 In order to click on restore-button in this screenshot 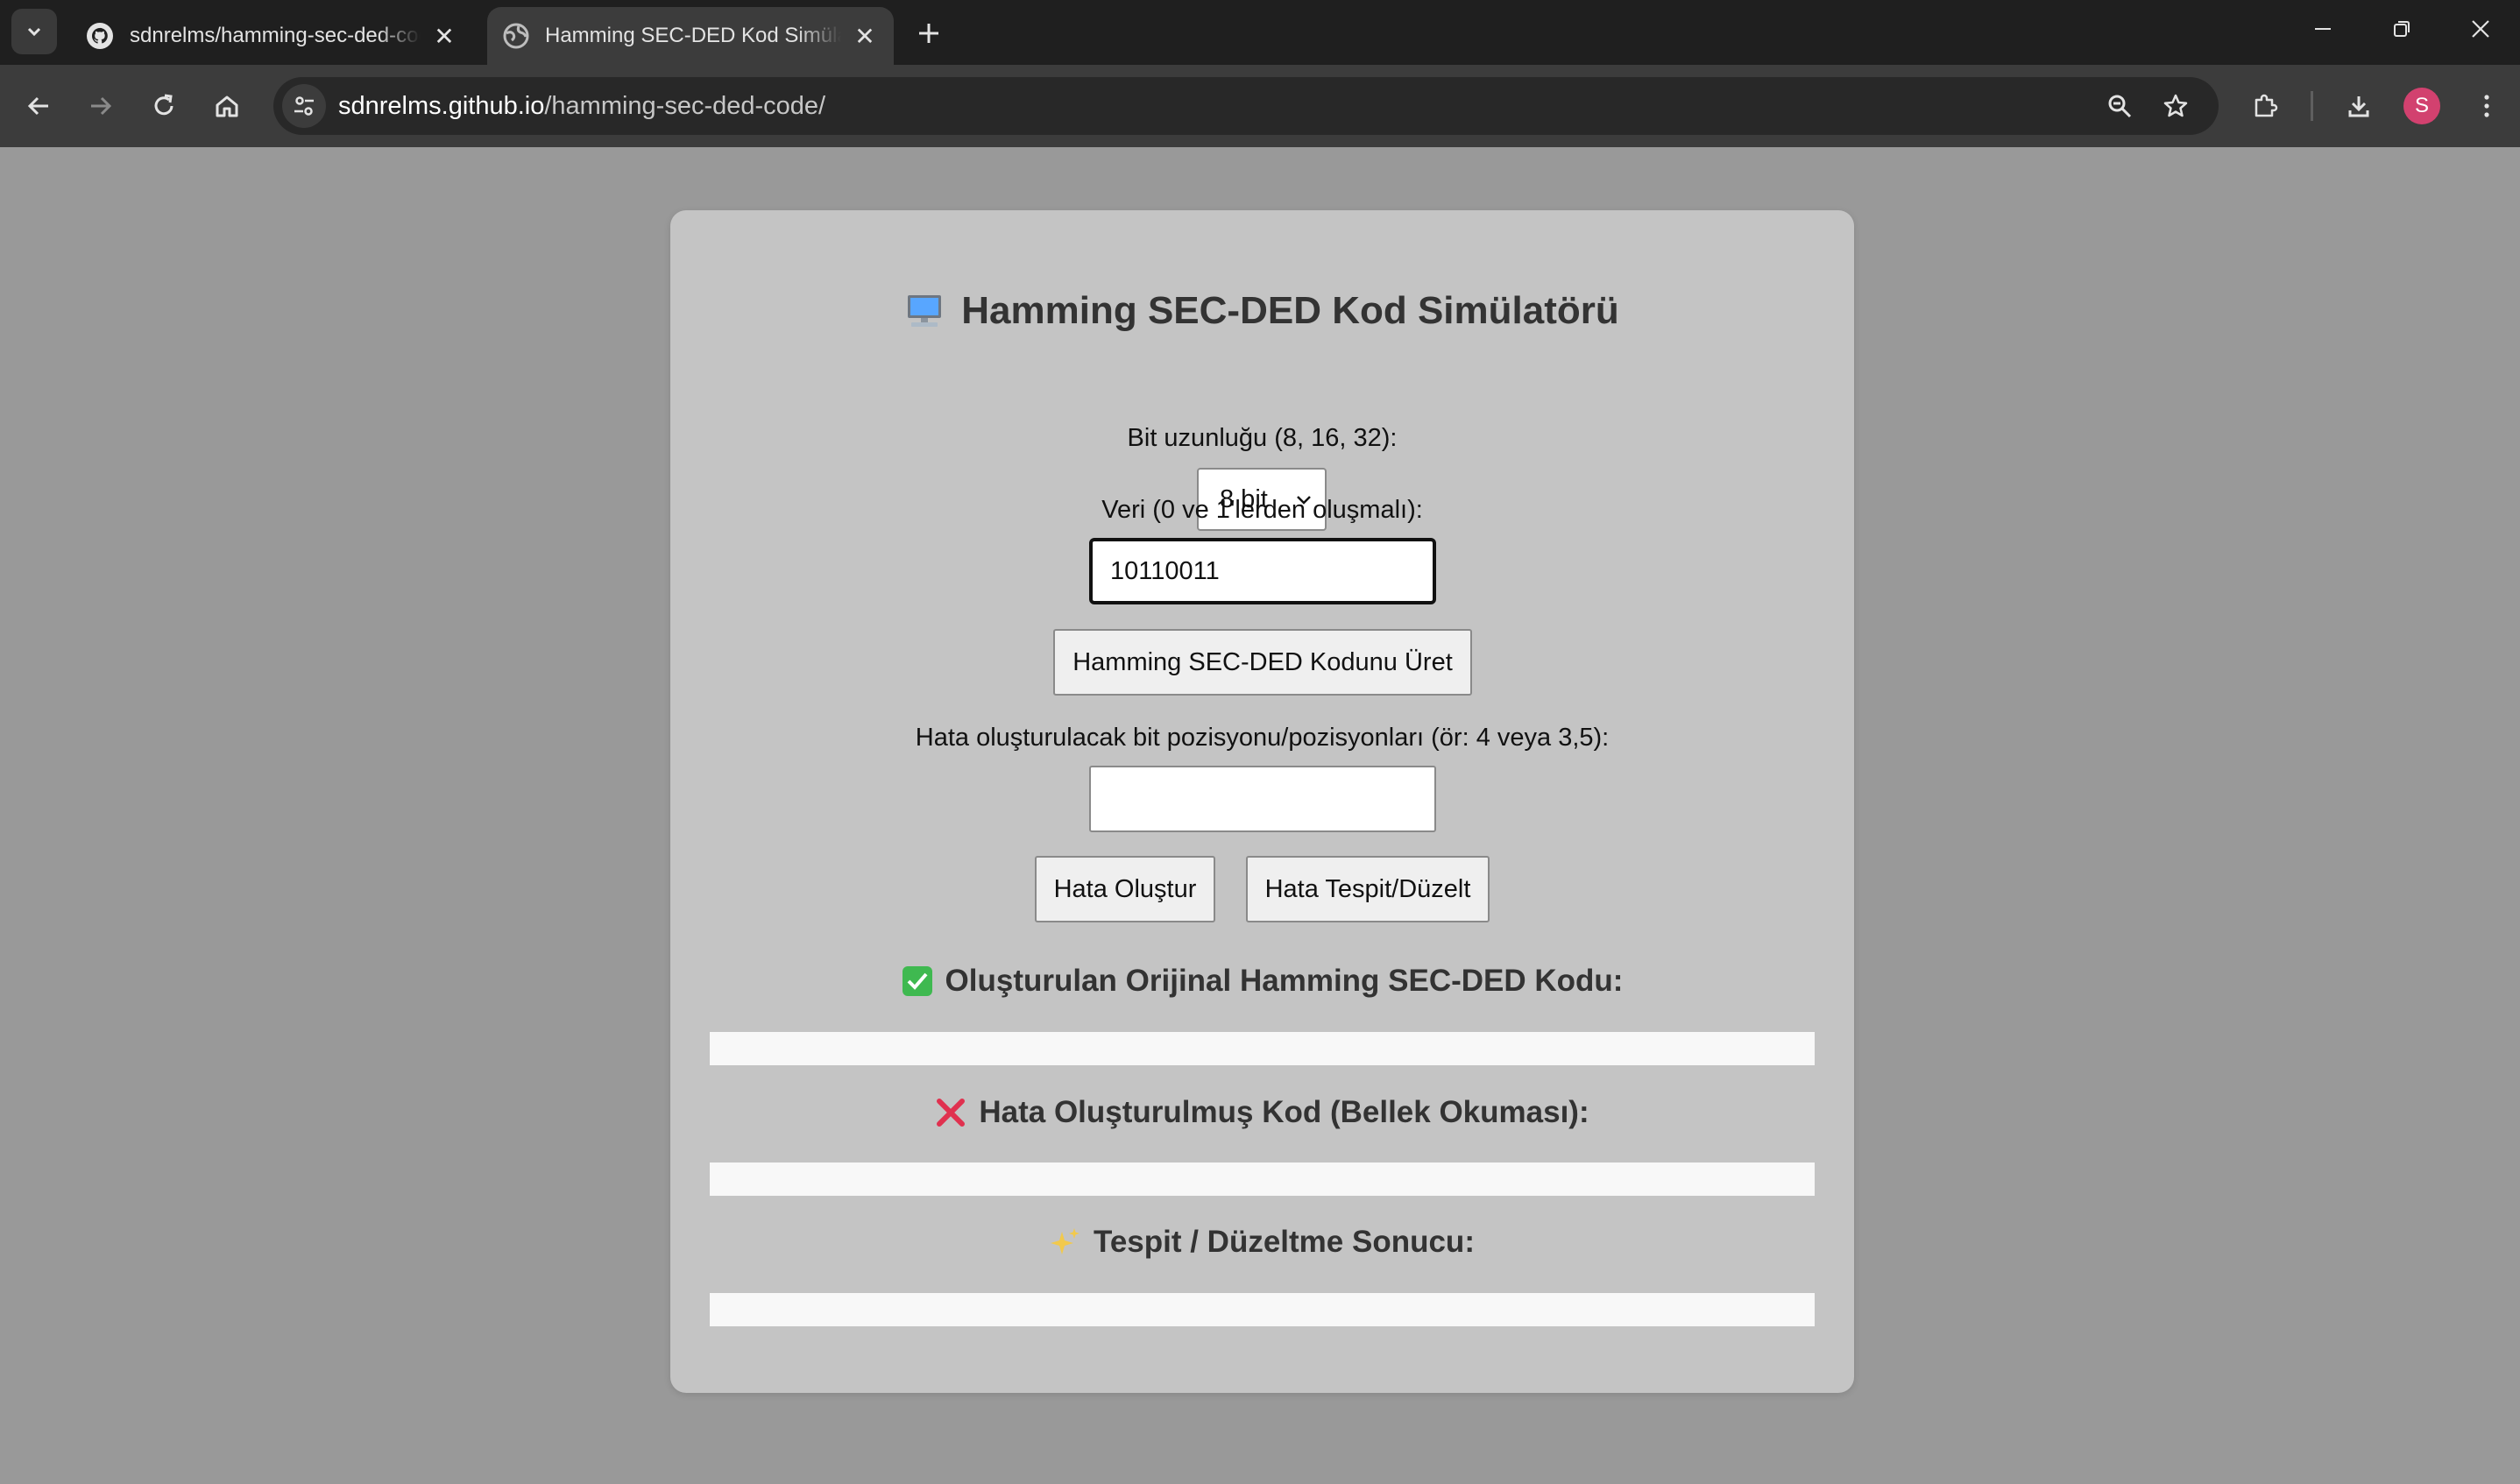, I will do `click(2401, 29)`.